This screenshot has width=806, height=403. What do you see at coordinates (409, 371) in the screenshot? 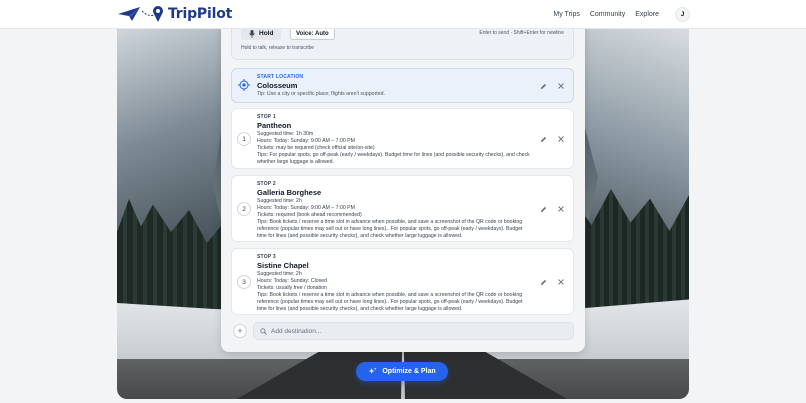
I see `optimize-plan-label: Optimize & Plan` at bounding box center [409, 371].